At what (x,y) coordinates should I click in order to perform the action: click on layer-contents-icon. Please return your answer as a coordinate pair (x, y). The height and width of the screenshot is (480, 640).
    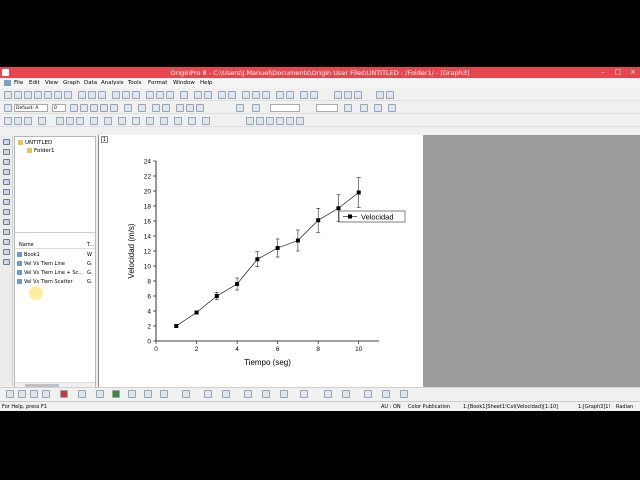
    Looking at the image, I should click on (18, 121).